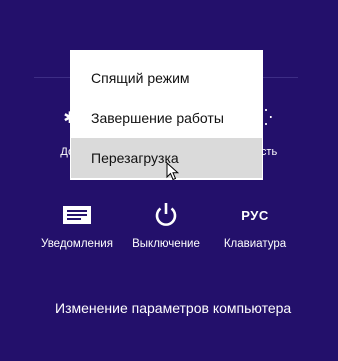 This screenshot has width=338, height=361. Describe the element at coordinates (255, 225) in the screenshot. I see `keyboard-button: РУС Клавиатура` at that location.